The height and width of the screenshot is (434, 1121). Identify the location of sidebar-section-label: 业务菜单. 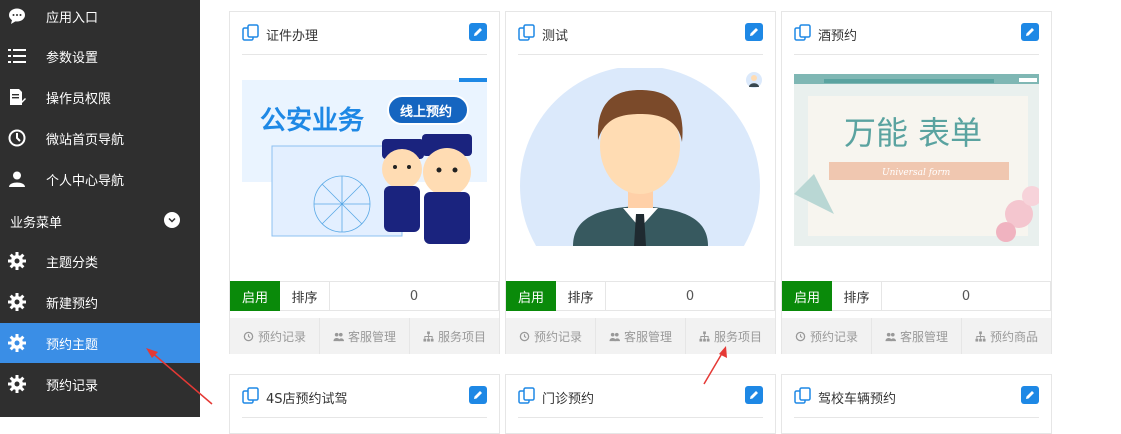
(36, 223).